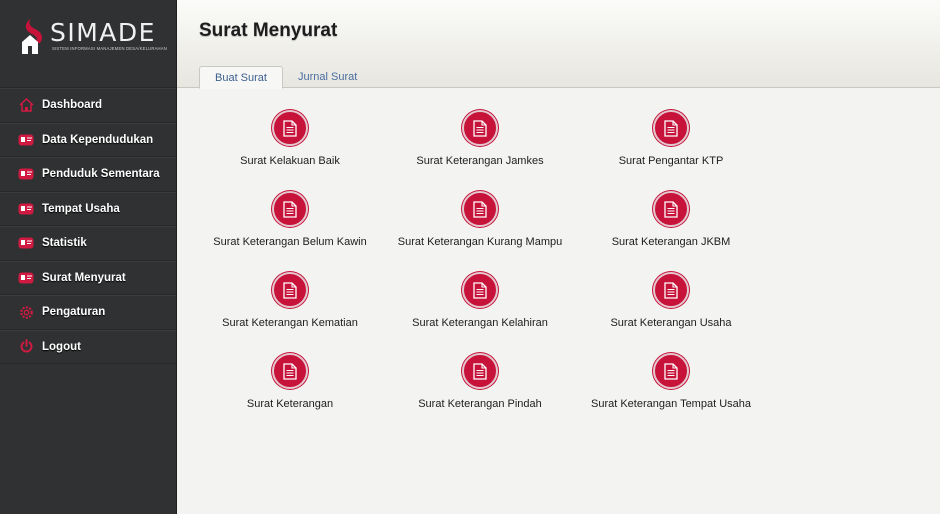 This screenshot has height=514, width=940. What do you see at coordinates (81, 208) in the screenshot?
I see `sidebar-item-label: Tempat Usaha` at bounding box center [81, 208].